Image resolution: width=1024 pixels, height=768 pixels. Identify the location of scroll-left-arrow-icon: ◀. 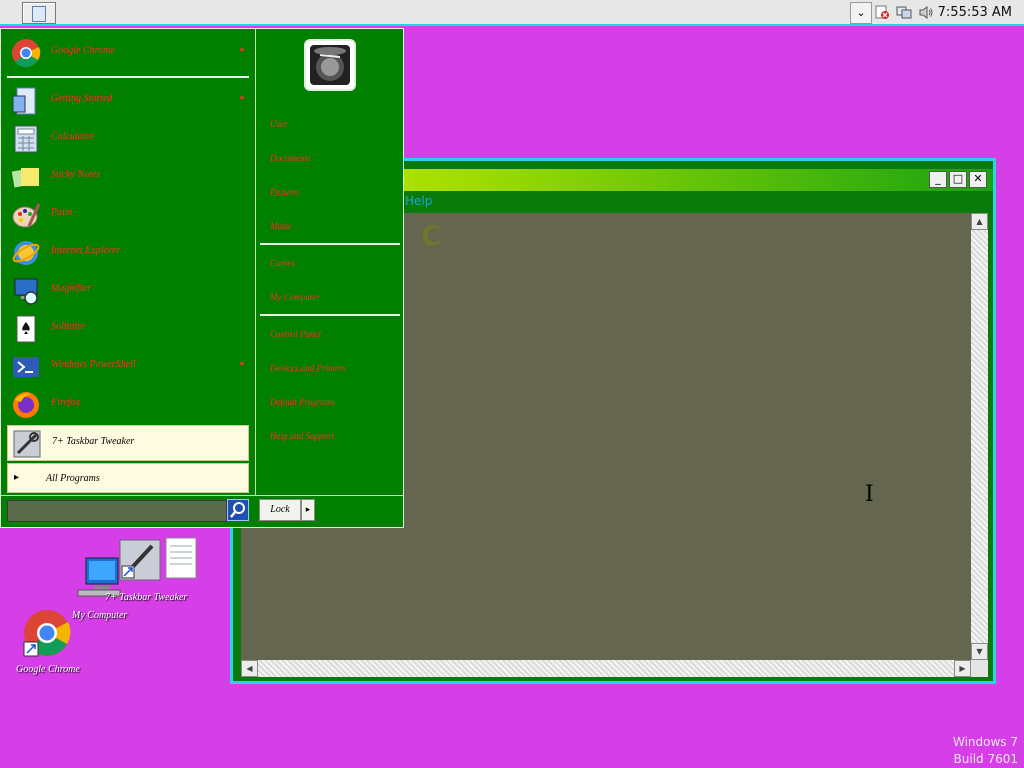
(249, 668).